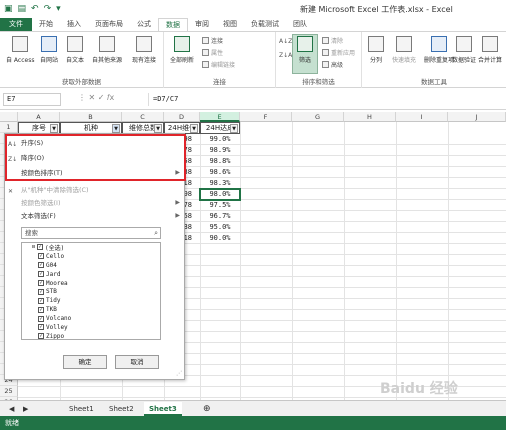 The image size is (506, 430). I want to click on data-validation-button: 数据验证, so click(464, 50).